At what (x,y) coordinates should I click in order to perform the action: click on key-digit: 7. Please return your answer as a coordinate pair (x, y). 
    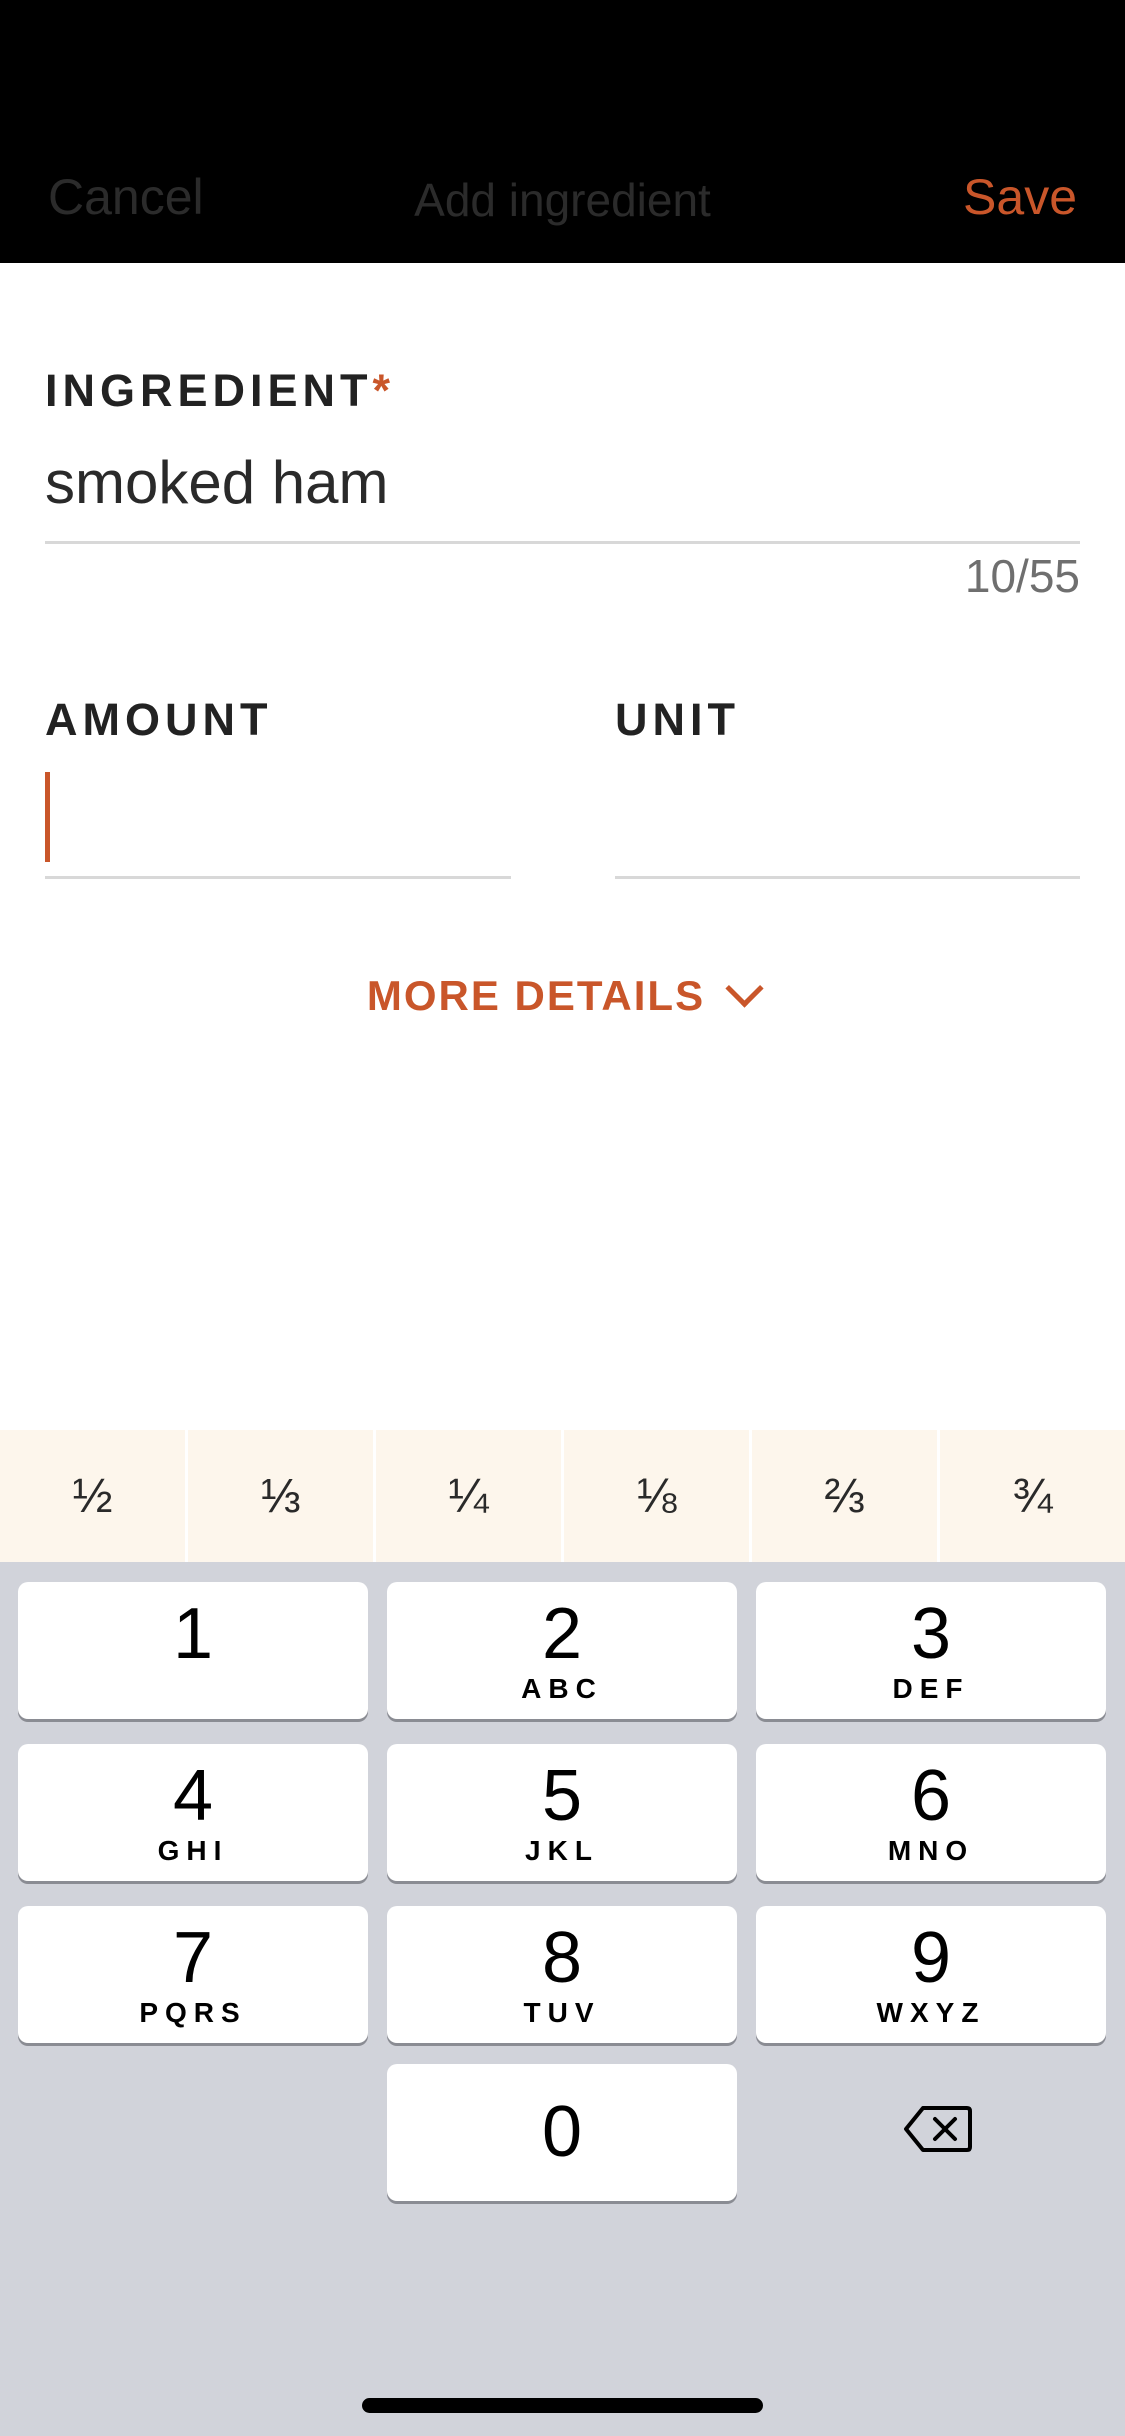
    Looking at the image, I should click on (193, 1958).